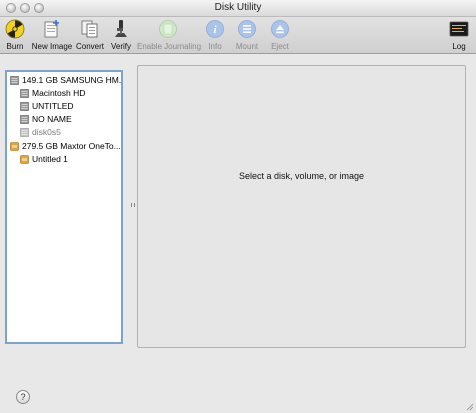 The image size is (476, 413). Describe the element at coordinates (215, 29) in the screenshot. I see `info-icon: i` at that location.